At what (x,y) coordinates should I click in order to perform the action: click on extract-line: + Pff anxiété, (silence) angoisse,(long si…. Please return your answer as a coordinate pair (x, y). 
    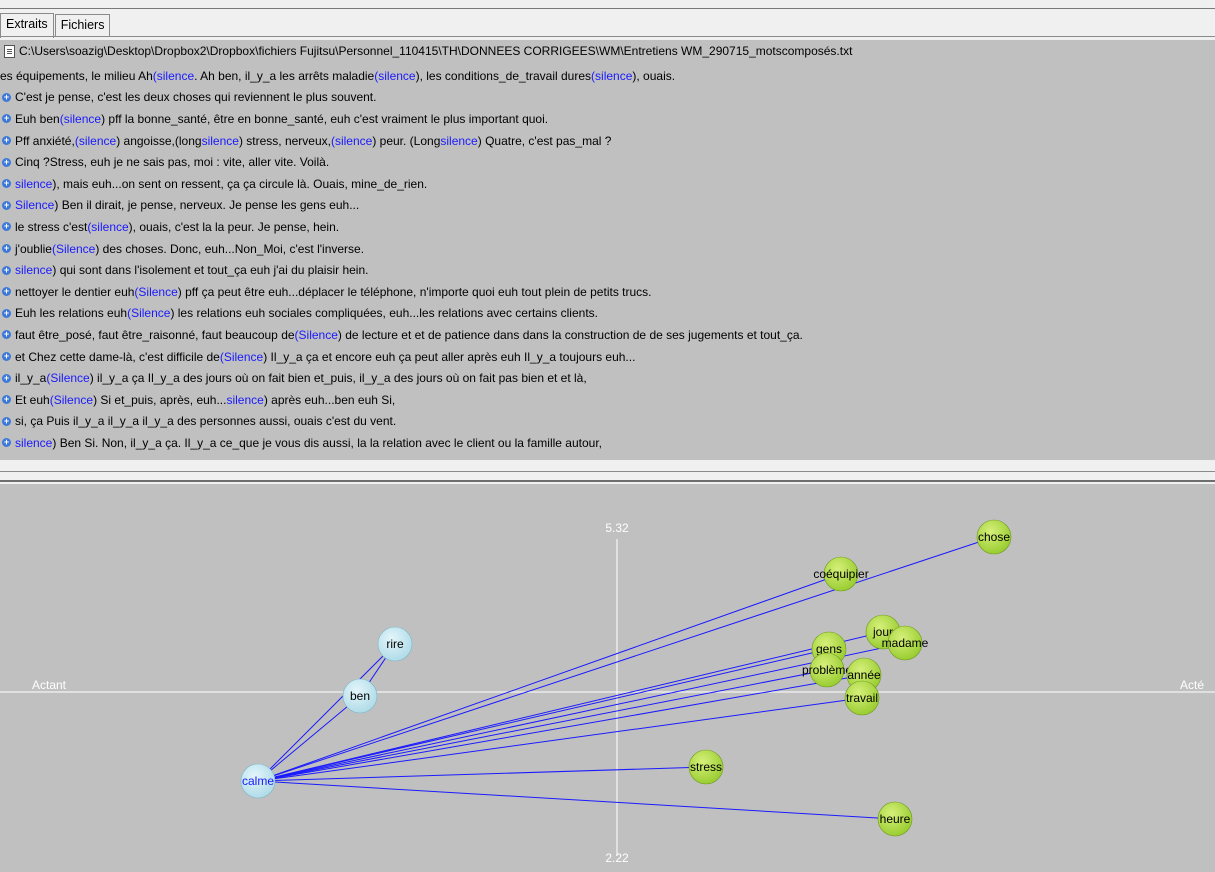
    Looking at the image, I should click on (401, 141).